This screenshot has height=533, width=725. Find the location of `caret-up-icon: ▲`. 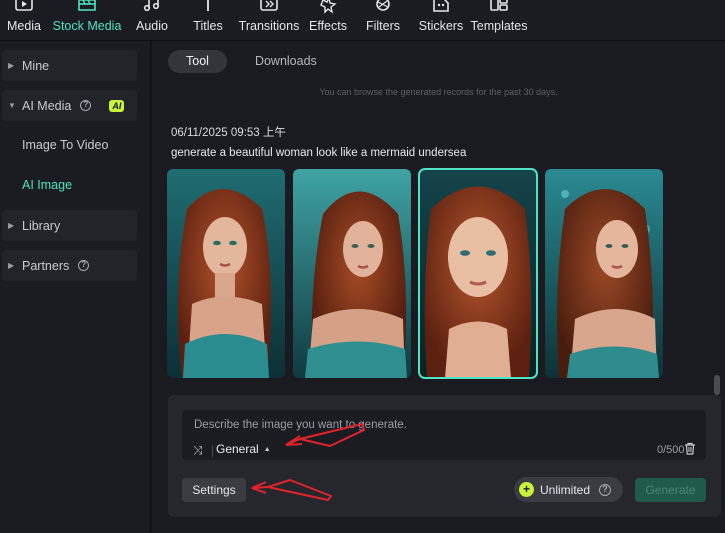

caret-up-icon: ▲ is located at coordinates (267, 449).